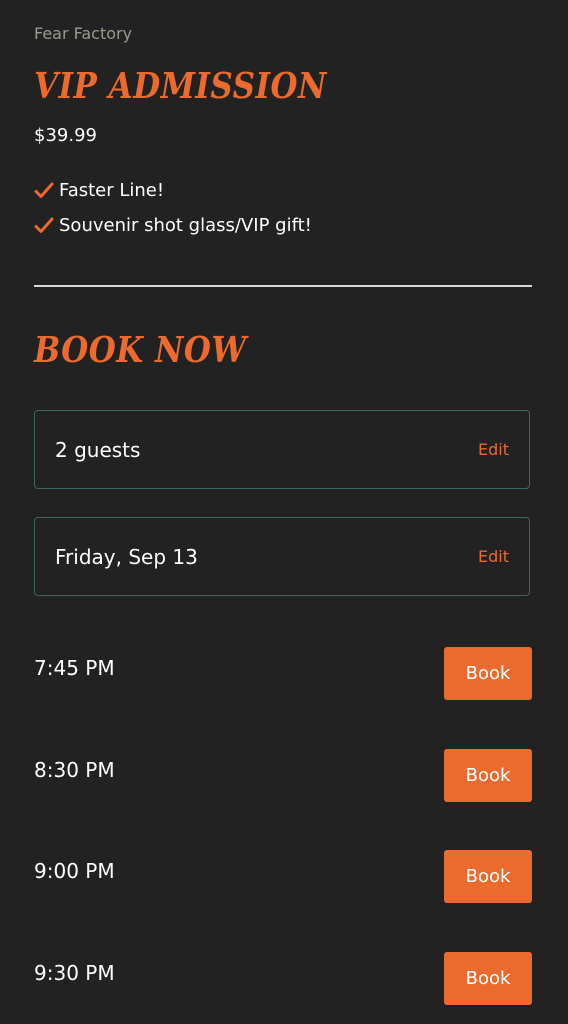 The width and height of the screenshot is (568, 1024). Describe the element at coordinates (180, 87) in the screenshot. I see `ticket-title: VIP Admission` at that location.